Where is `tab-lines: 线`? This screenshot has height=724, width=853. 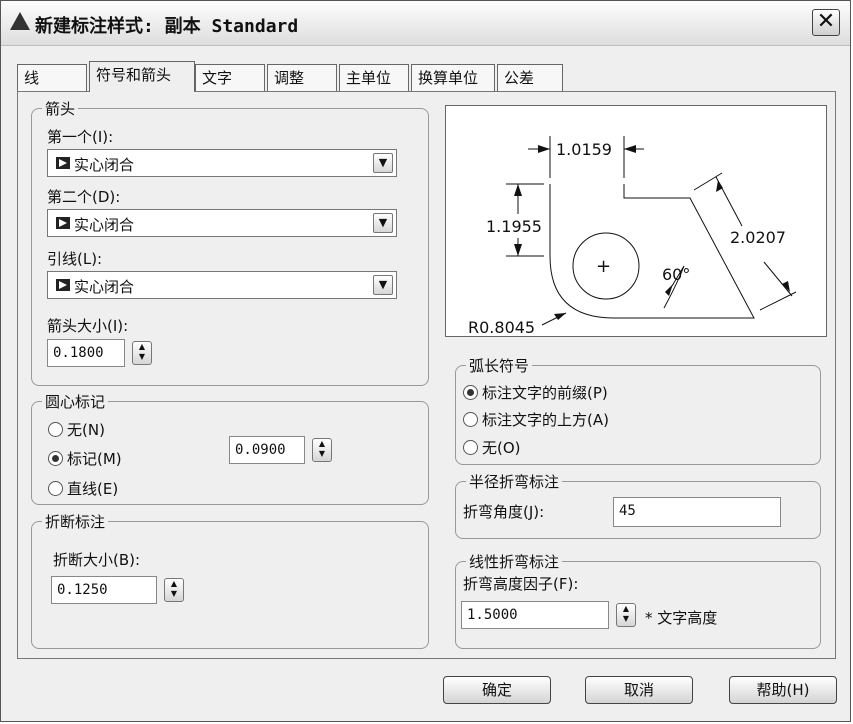 tab-lines: 线 is located at coordinates (52, 77).